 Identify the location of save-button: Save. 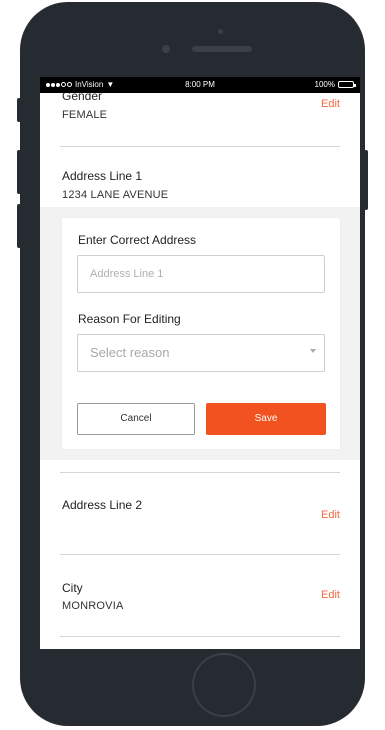
(266, 419).